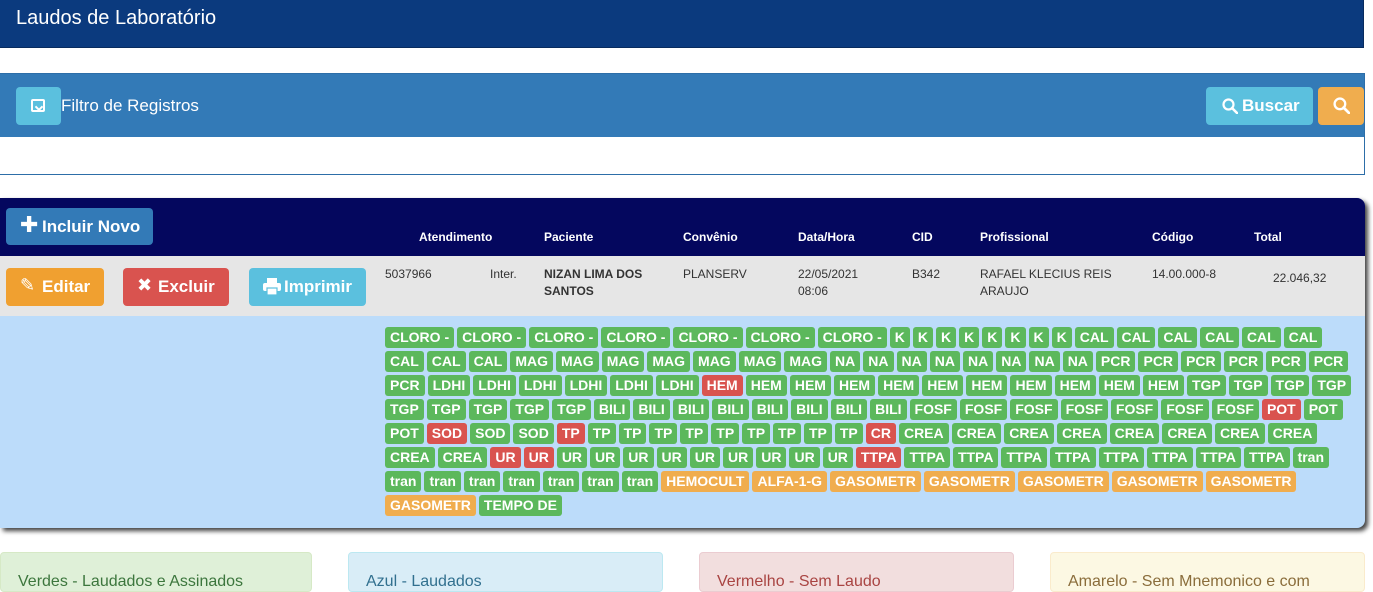  Describe the element at coordinates (307, 287) in the screenshot. I see `print-button: Imprimir` at that location.